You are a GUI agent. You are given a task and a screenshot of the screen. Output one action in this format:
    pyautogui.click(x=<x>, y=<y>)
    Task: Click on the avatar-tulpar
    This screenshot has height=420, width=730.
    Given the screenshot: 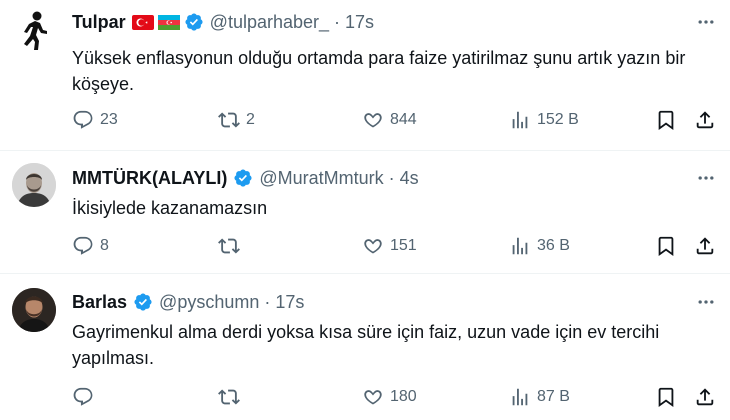 What is the action you would take?
    pyautogui.click(x=34, y=30)
    